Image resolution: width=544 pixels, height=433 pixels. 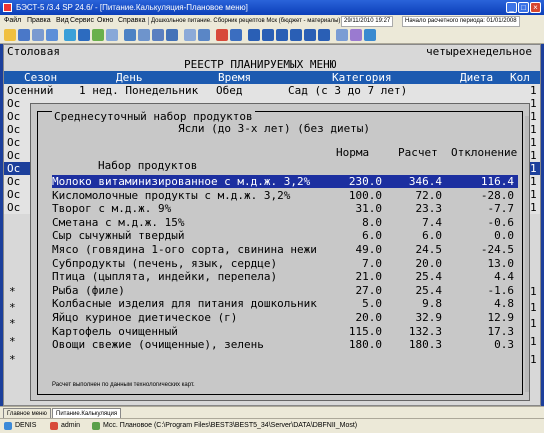 I want to click on product-name: Картофель очищенный, so click(x=115, y=331).